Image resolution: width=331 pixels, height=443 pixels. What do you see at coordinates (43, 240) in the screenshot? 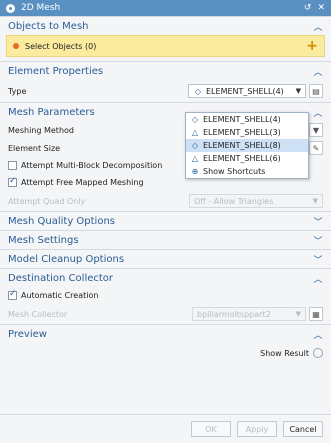
I see `section-title: Mesh Settings` at bounding box center [43, 240].